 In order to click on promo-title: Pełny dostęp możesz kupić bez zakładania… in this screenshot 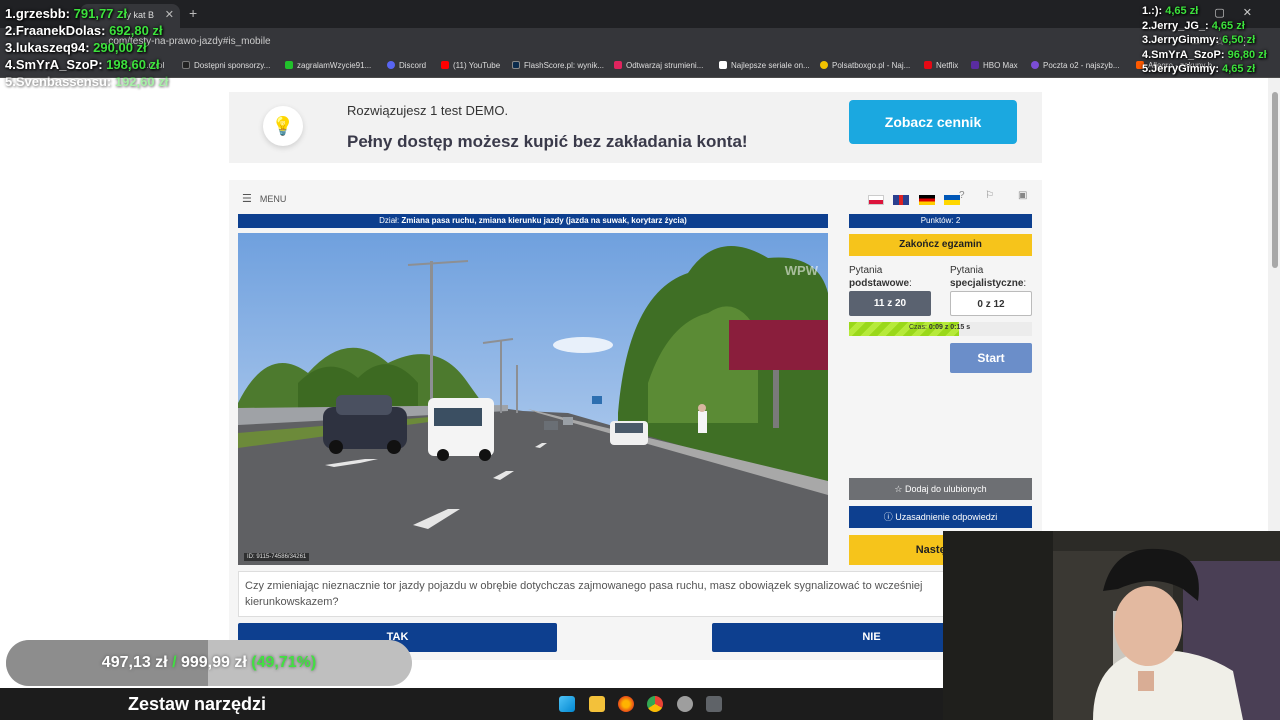, I will do `click(547, 141)`.